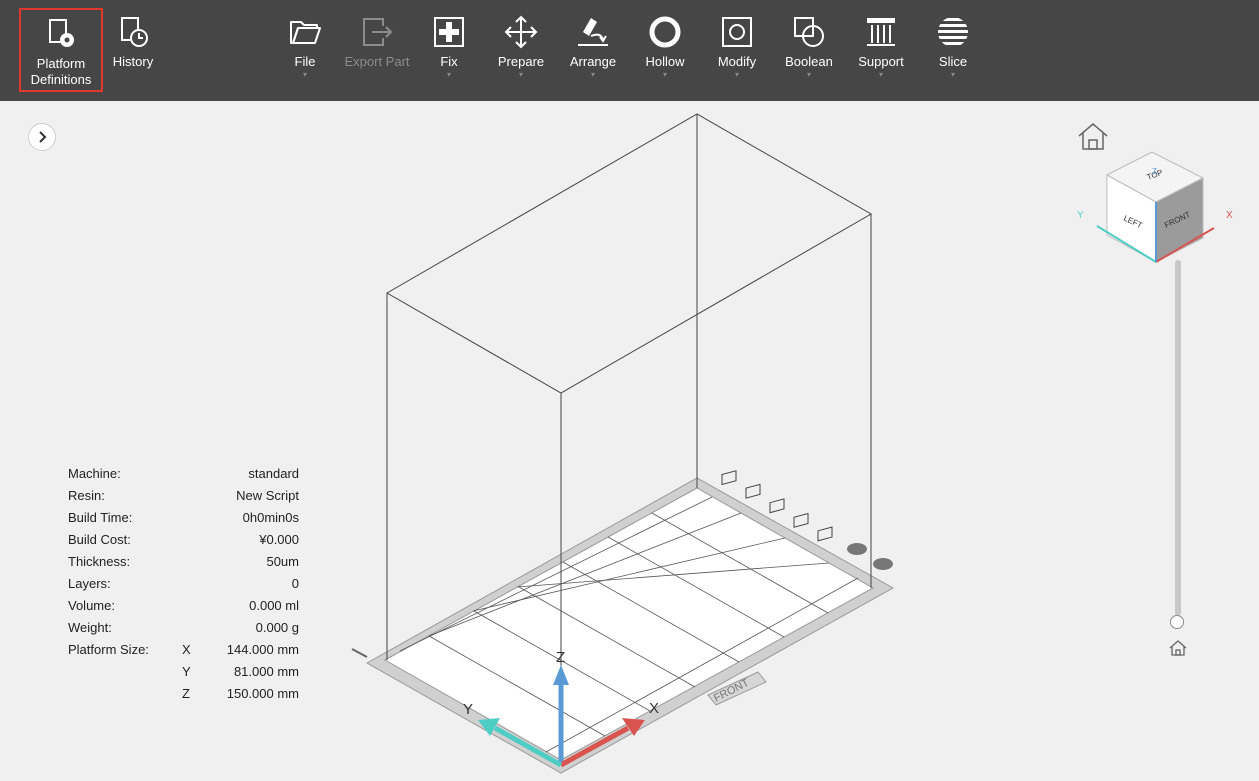 This screenshot has height=781, width=1259. I want to click on build-time-value: 0h0min0s, so click(270, 517).